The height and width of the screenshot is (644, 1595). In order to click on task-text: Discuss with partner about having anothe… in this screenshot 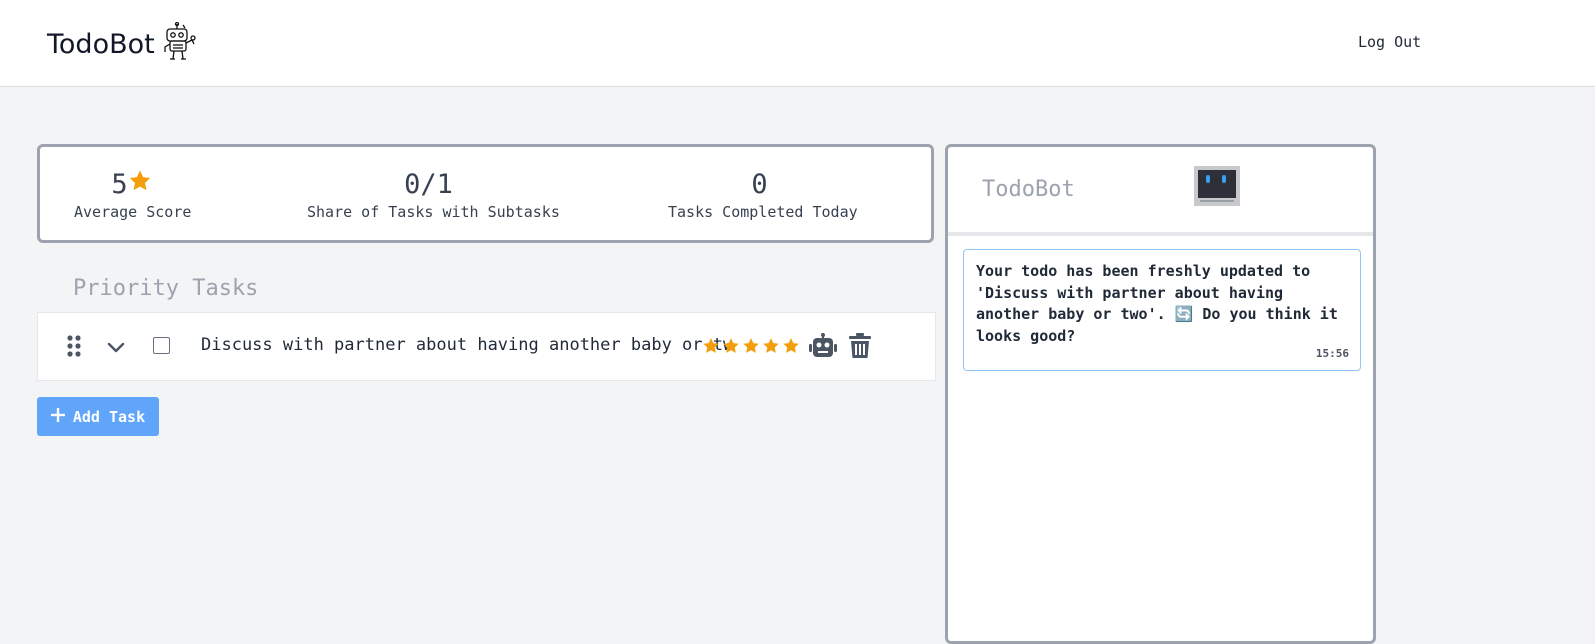, I will do `click(466, 345)`.